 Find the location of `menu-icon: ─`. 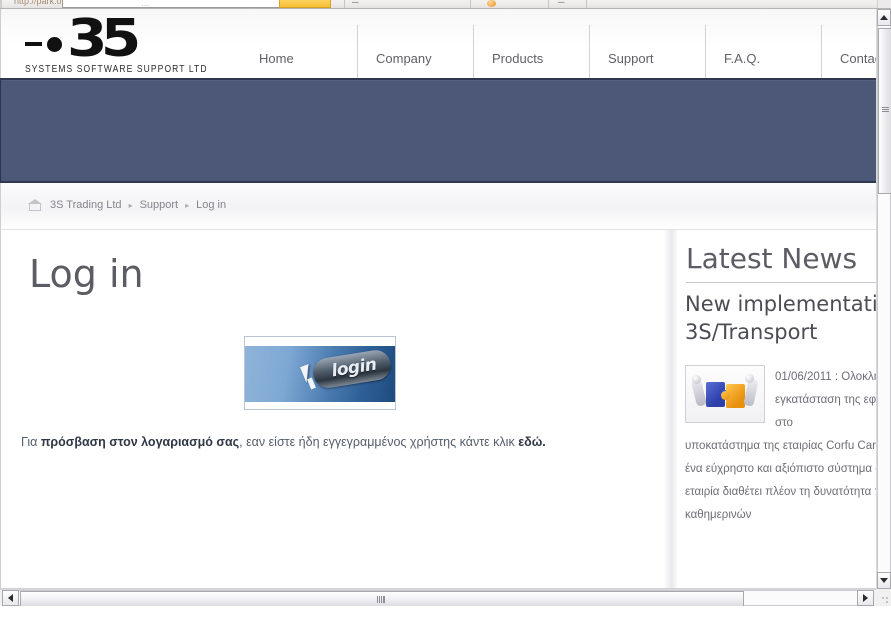

menu-icon: ─ is located at coordinates (355, 4).